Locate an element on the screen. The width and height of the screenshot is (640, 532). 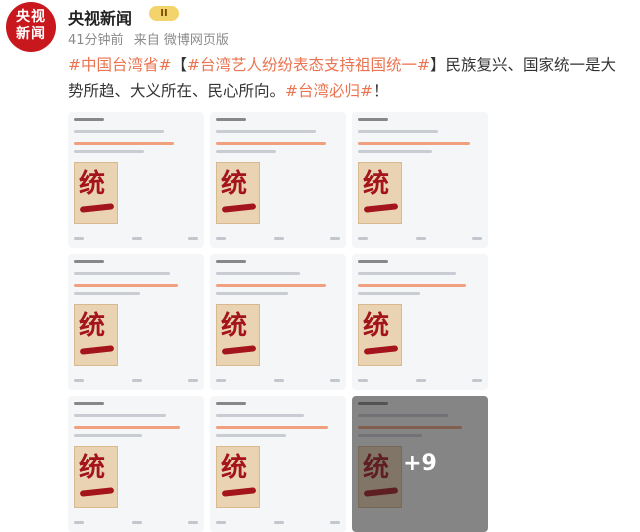
topic-link-taiwan-artists: #台湾艺人纷纷表态支持祖国统一# is located at coordinates (308, 65).